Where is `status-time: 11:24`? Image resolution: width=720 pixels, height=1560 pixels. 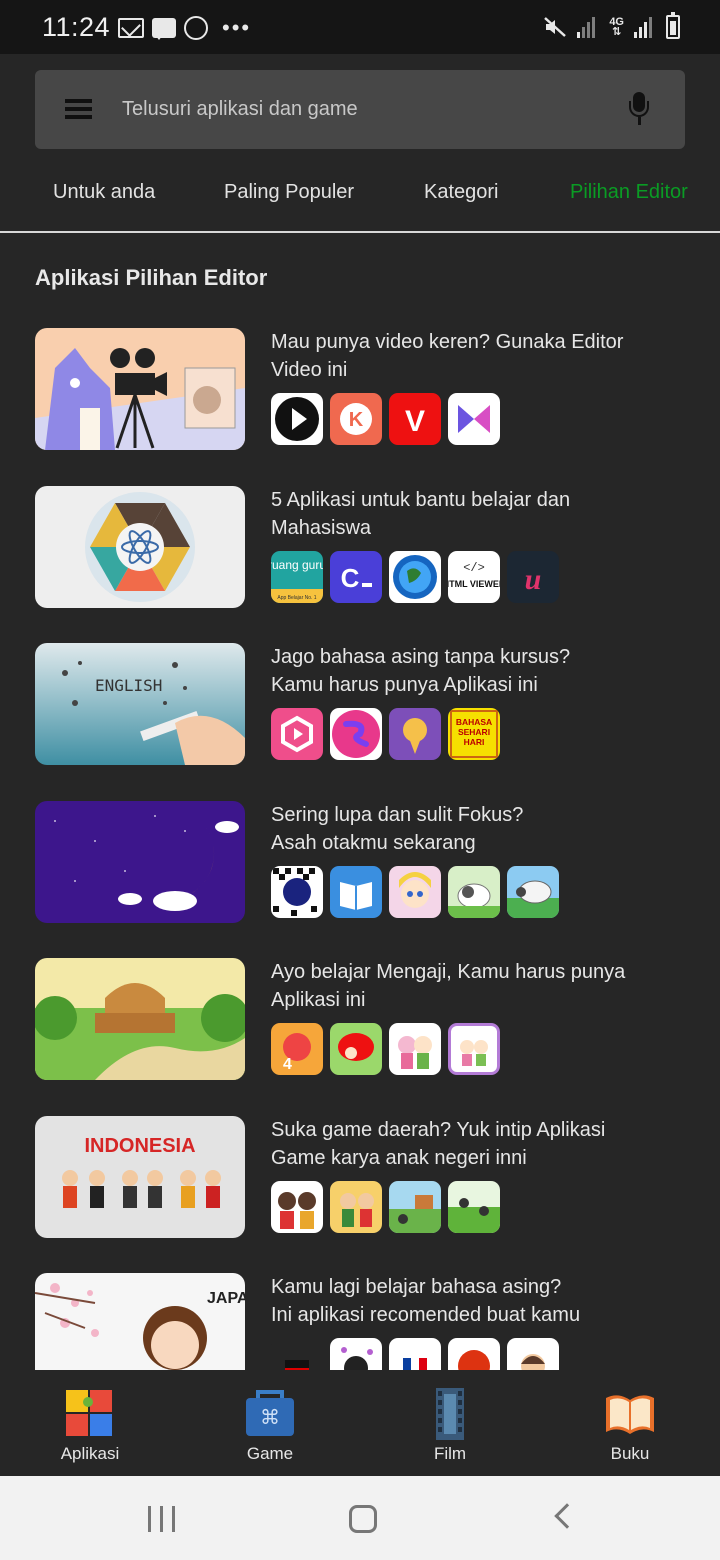 status-time: 11:24 is located at coordinates (76, 27).